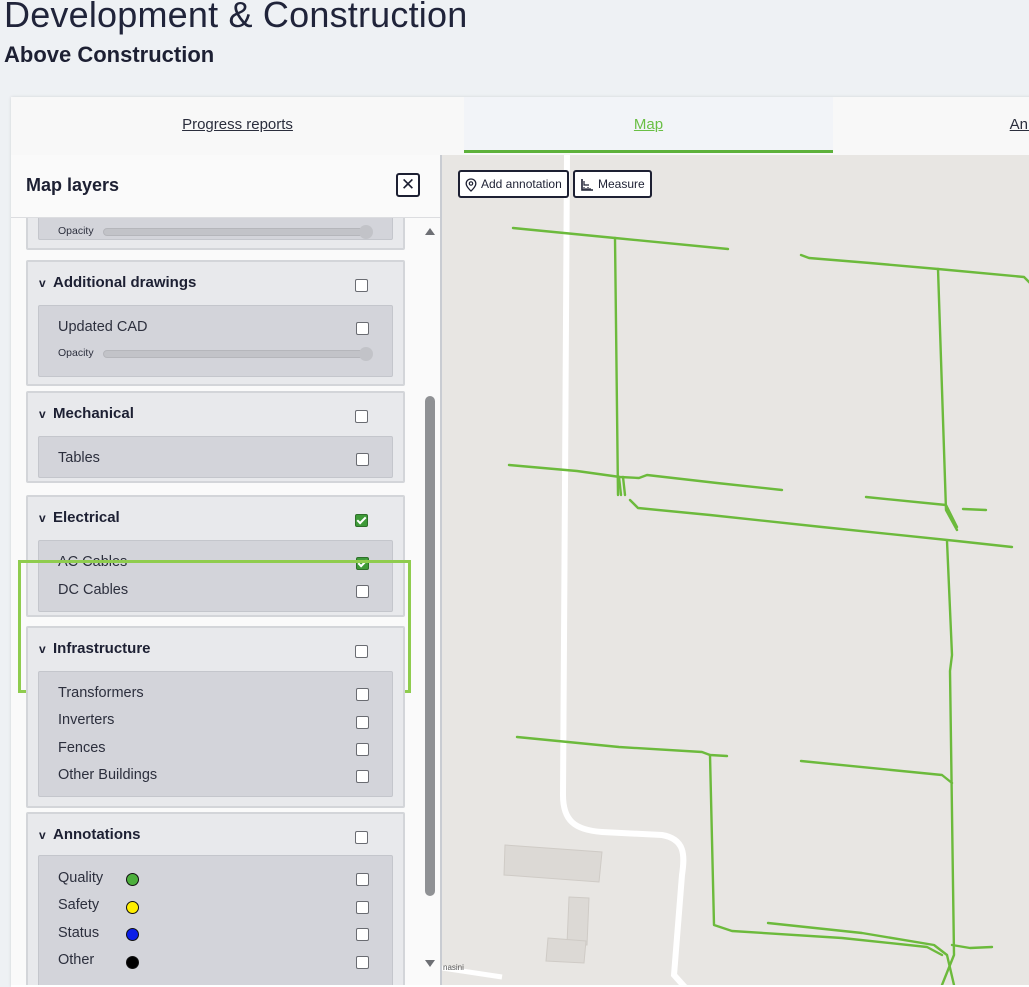  Describe the element at coordinates (86, 720) in the screenshot. I see `layer-item-label: Inverters` at that location.